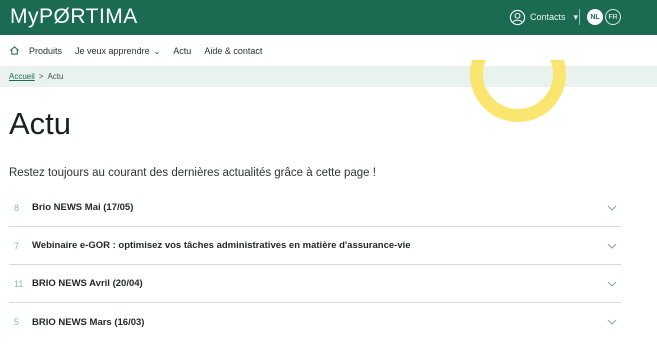  What do you see at coordinates (45, 51) in the screenshot?
I see `nav-item-produits: Produits` at bounding box center [45, 51].